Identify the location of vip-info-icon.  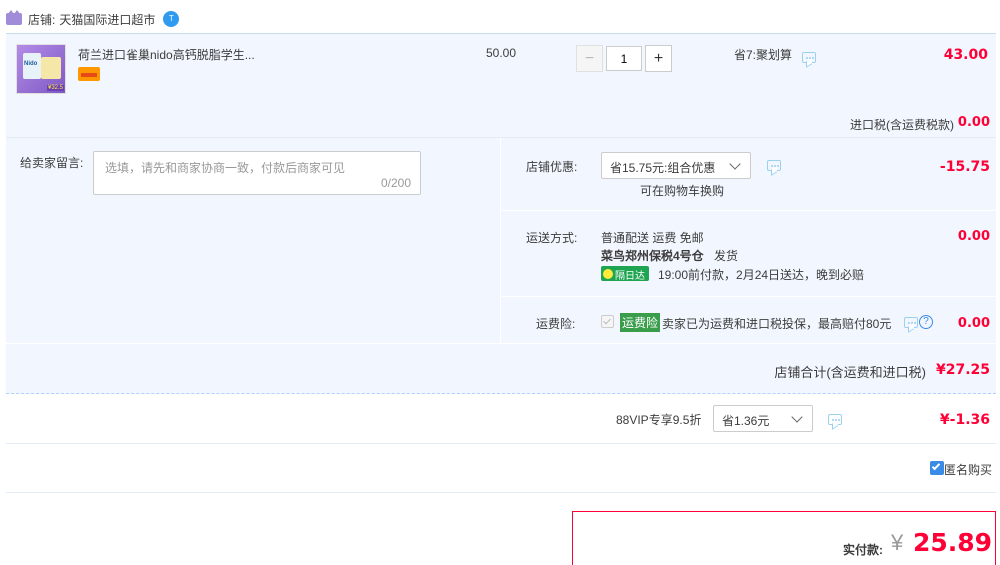
(835, 419).